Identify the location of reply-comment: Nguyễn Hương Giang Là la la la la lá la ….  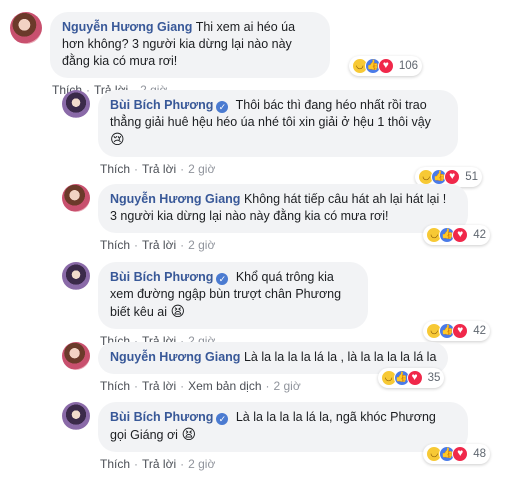
(255, 367).